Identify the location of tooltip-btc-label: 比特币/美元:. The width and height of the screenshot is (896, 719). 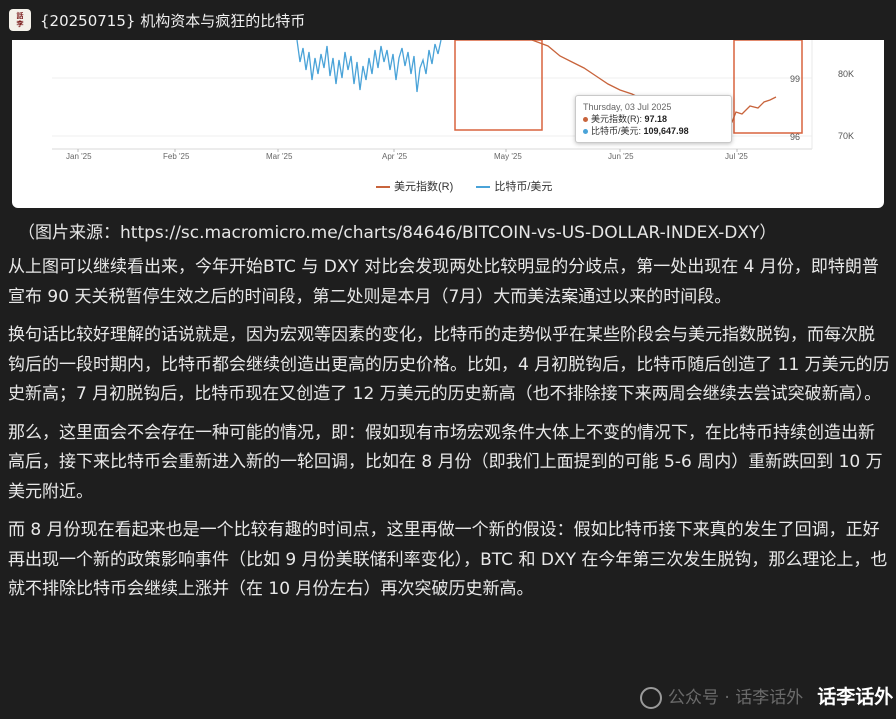
(616, 131).